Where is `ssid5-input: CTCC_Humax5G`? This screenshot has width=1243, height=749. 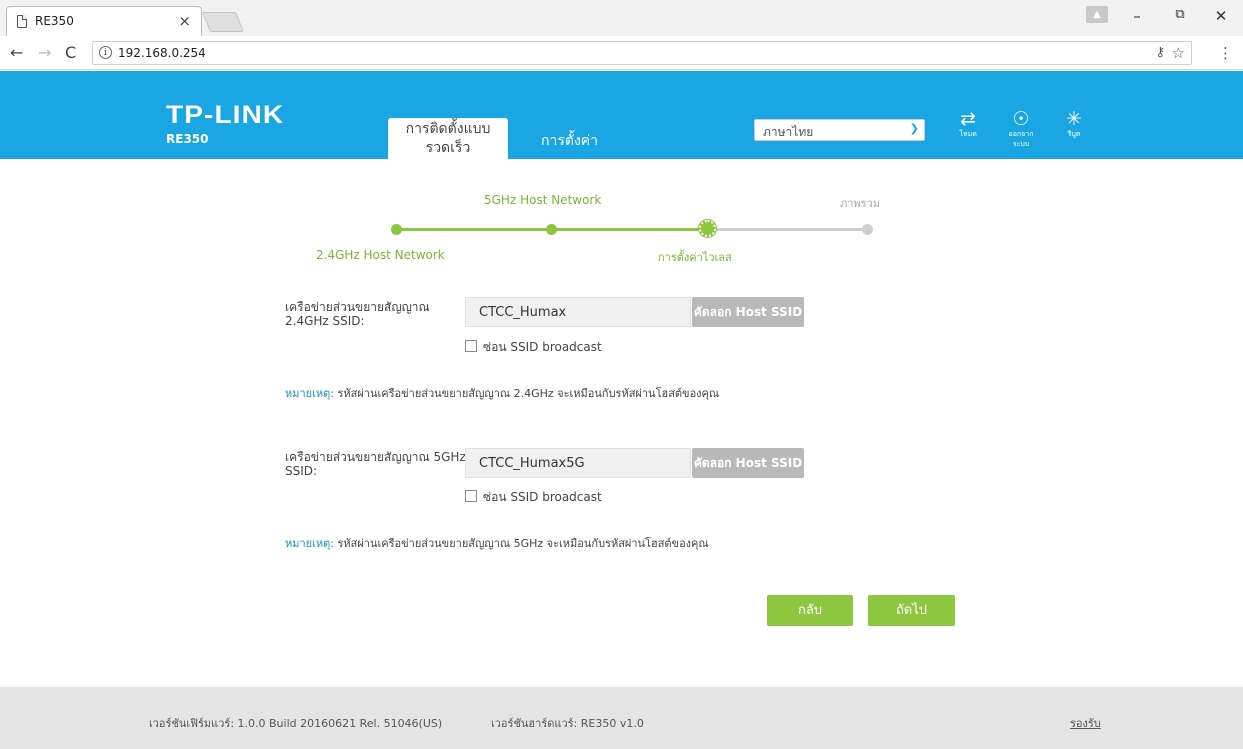 ssid5-input: CTCC_Humax5G is located at coordinates (578, 463).